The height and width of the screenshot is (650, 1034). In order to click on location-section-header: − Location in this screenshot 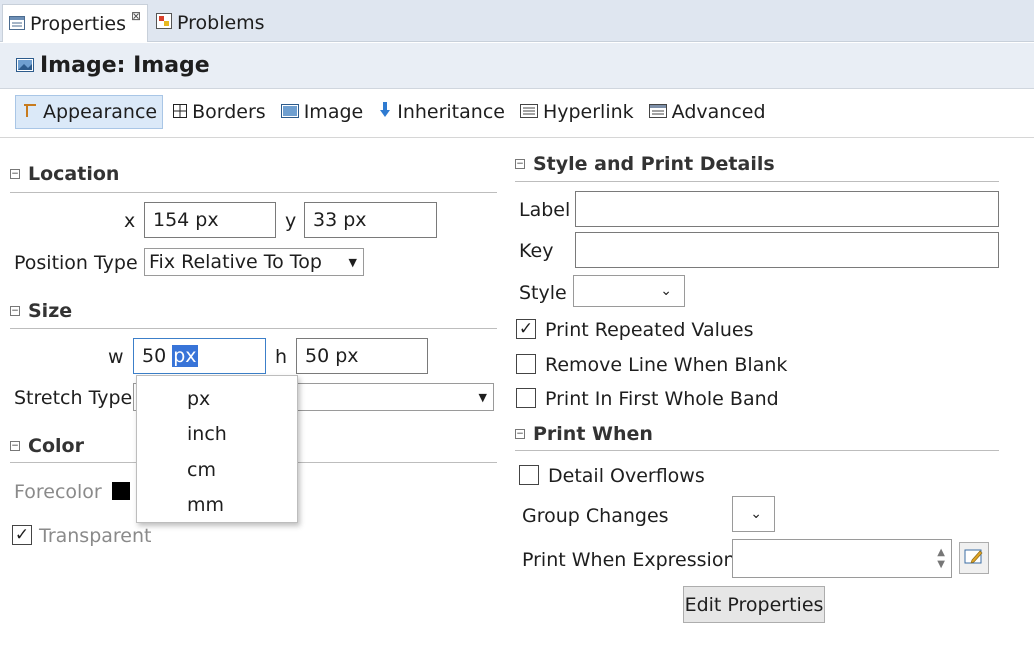, I will do `click(64, 174)`.